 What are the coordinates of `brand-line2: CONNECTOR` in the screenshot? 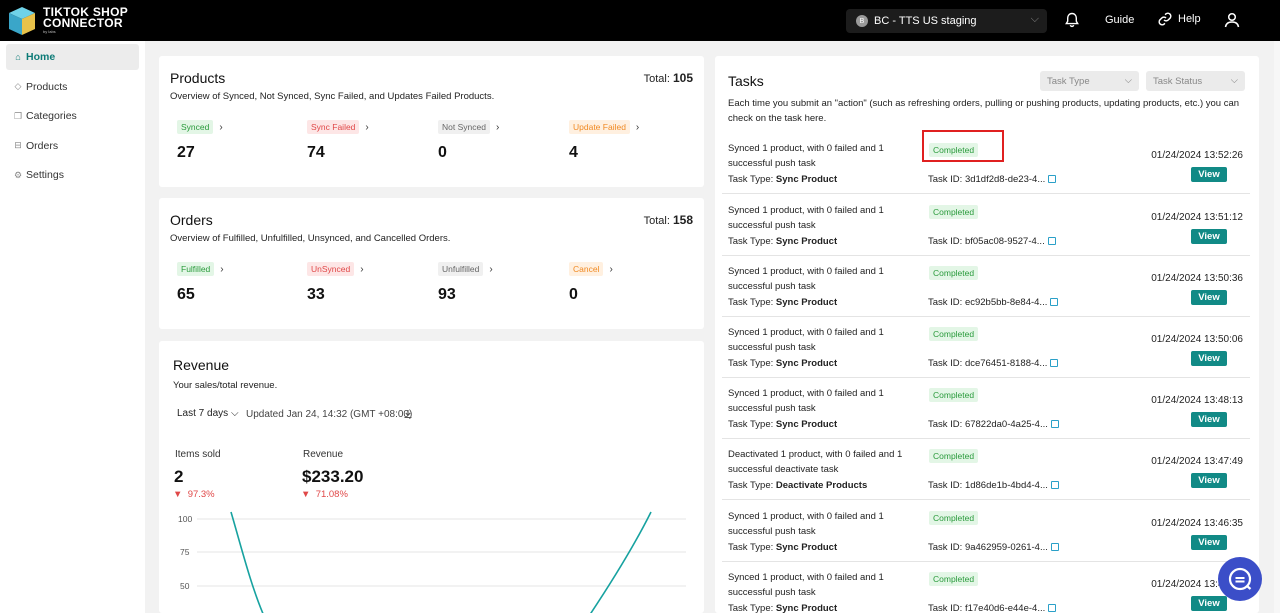 It's located at (83, 22).